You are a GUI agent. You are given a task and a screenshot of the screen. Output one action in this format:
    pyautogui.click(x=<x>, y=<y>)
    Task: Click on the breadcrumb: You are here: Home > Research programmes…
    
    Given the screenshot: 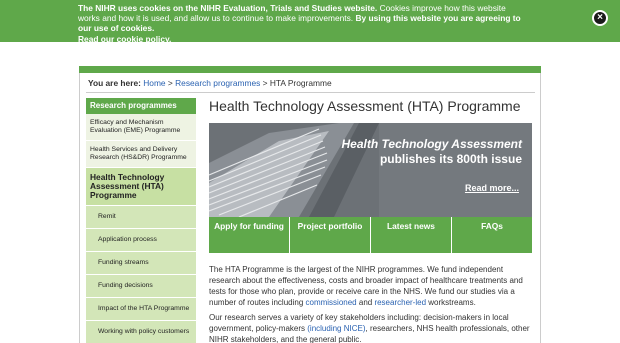 What is the action you would take?
    pyautogui.click(x=210, y=83)
    